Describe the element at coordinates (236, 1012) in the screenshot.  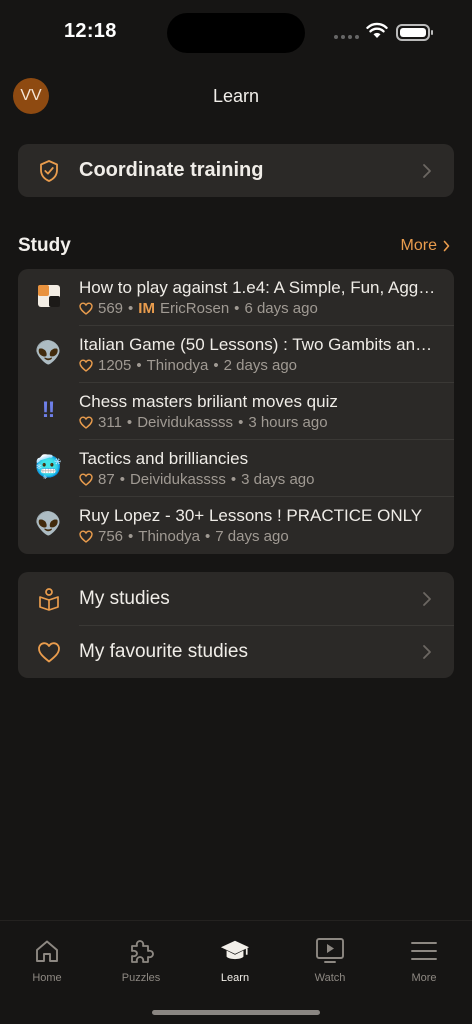
I see `home-indicator` at that location.